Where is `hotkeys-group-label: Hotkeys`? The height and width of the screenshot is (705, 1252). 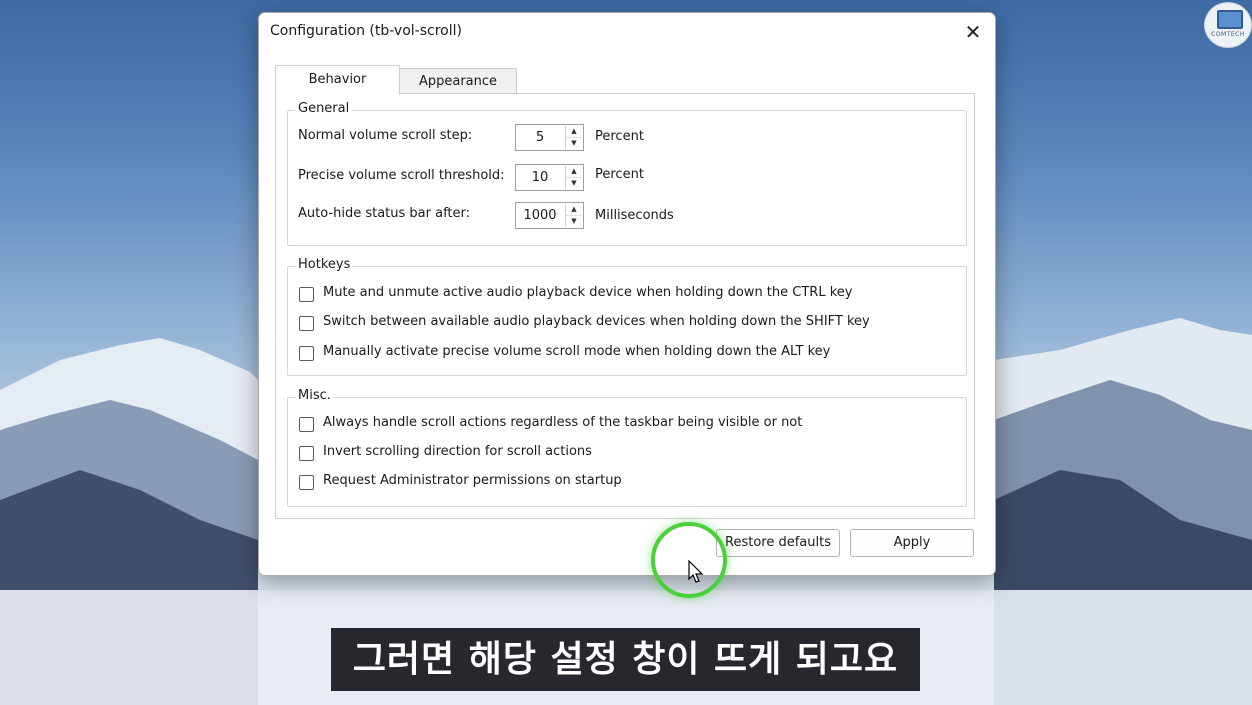
hotkeys-group-label: Hotkeys is located at coordinates (324, 264).